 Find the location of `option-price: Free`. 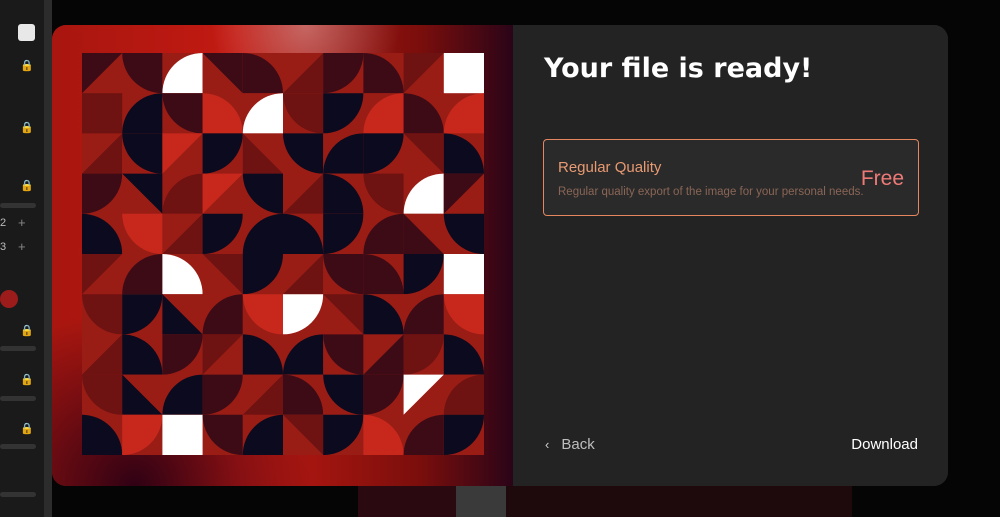

option-price: Free is located at coordinates (882, 178).